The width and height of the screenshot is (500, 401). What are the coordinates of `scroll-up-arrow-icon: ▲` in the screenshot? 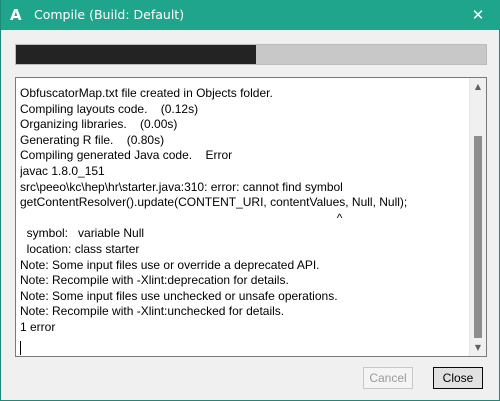 It's located at (478, 86).